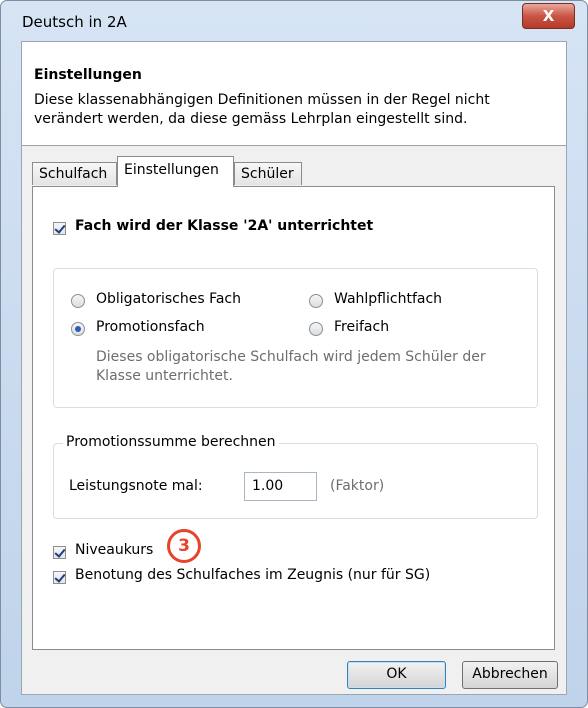 The height and width of the screenshot is (708, 588). What do you see at coordinates (171, 442) in the screenshot?
I see `promotion-sum-group-title: Promotionssumme berechnen` at bounding box center [171, 442].